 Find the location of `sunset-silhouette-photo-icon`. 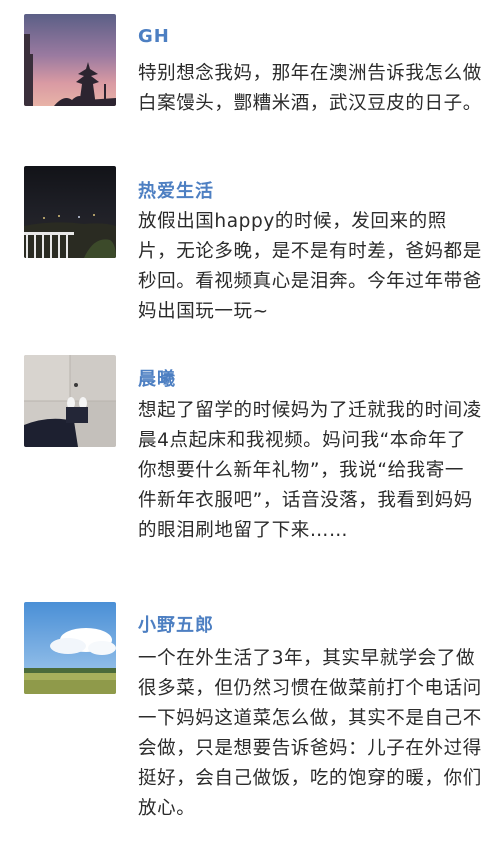

sunset-silhouette-photo-icon is located at coordinates (70, 60).